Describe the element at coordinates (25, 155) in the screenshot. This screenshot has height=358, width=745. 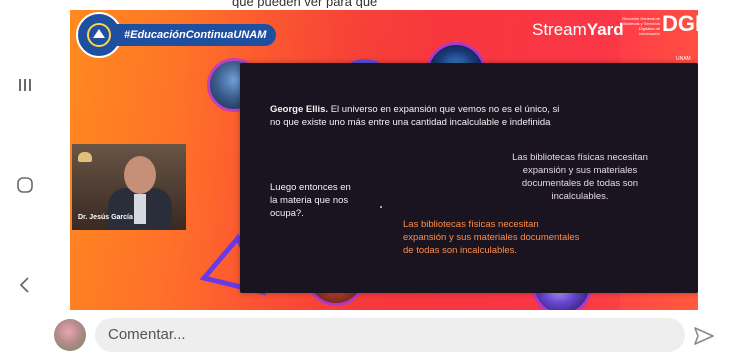
I see `system-nav-bar` at that location.